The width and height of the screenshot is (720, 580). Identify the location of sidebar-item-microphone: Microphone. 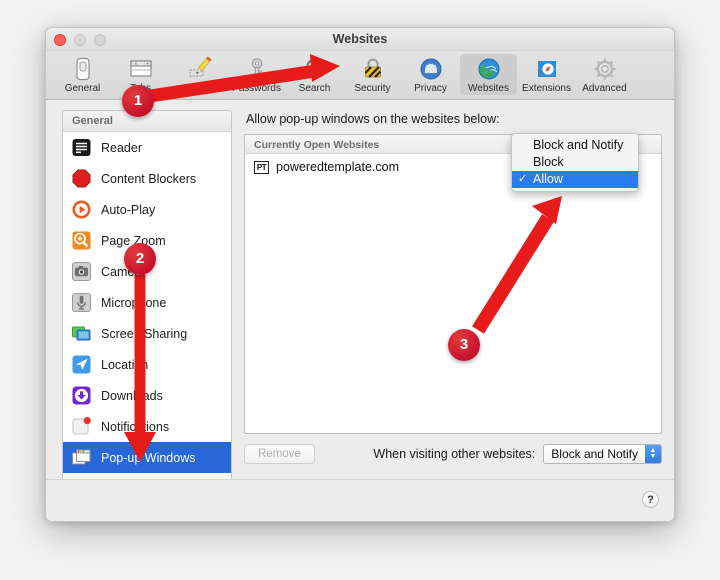
(147, 302).